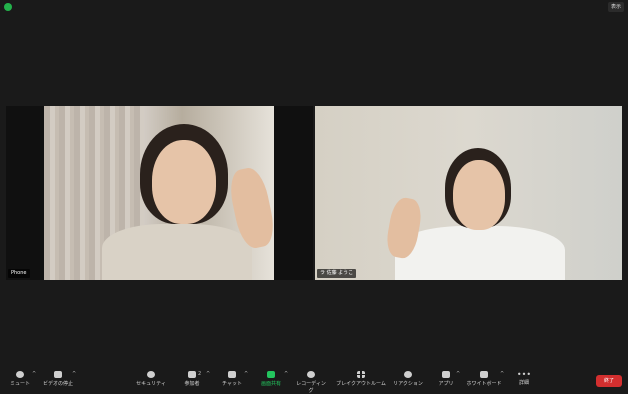 The width and height of the screenshot is (628, 394). I want to click on reactions-icon, so click(408, 374).